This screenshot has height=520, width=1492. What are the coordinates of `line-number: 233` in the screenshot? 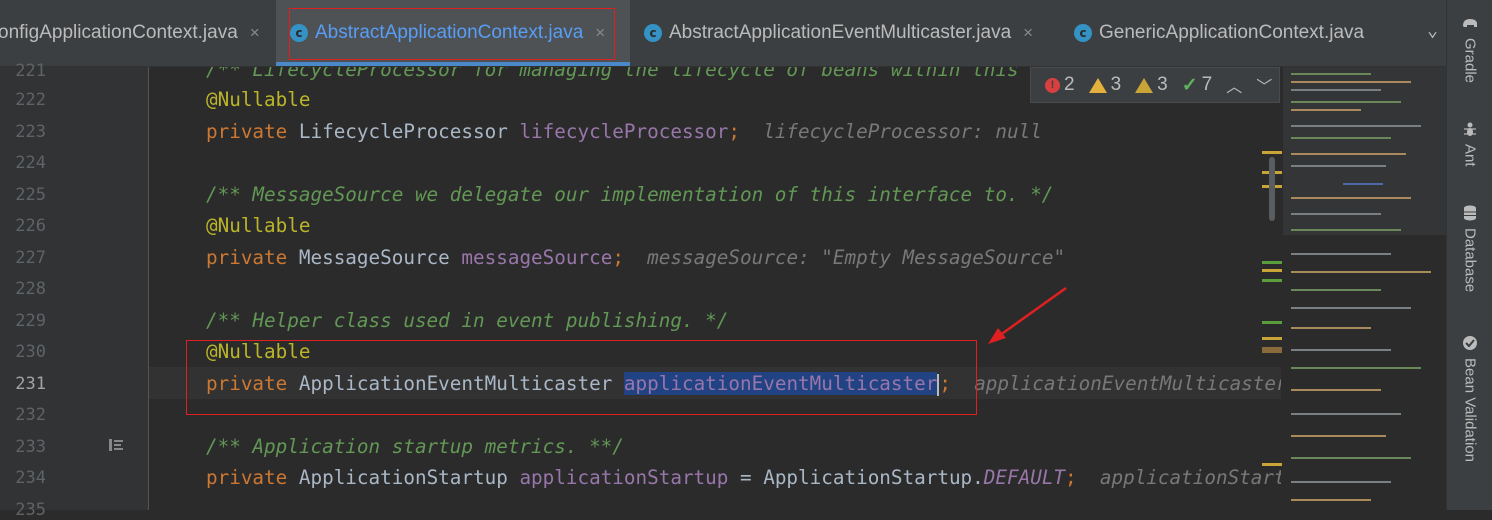 It's located at (30, 447).